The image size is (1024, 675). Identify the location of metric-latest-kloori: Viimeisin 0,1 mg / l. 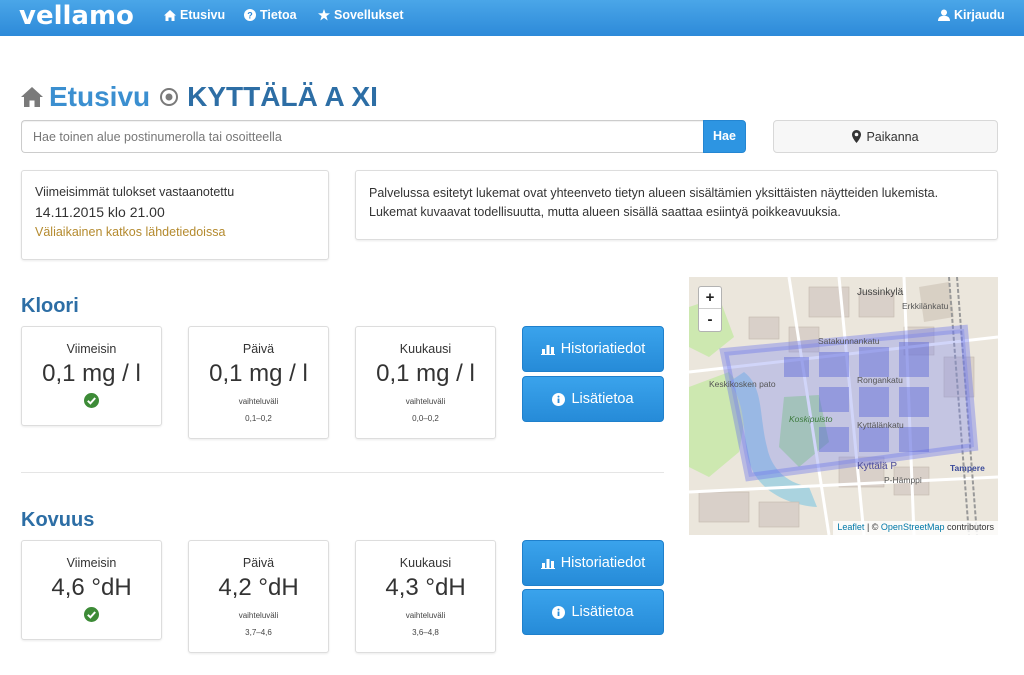
(91, 376).